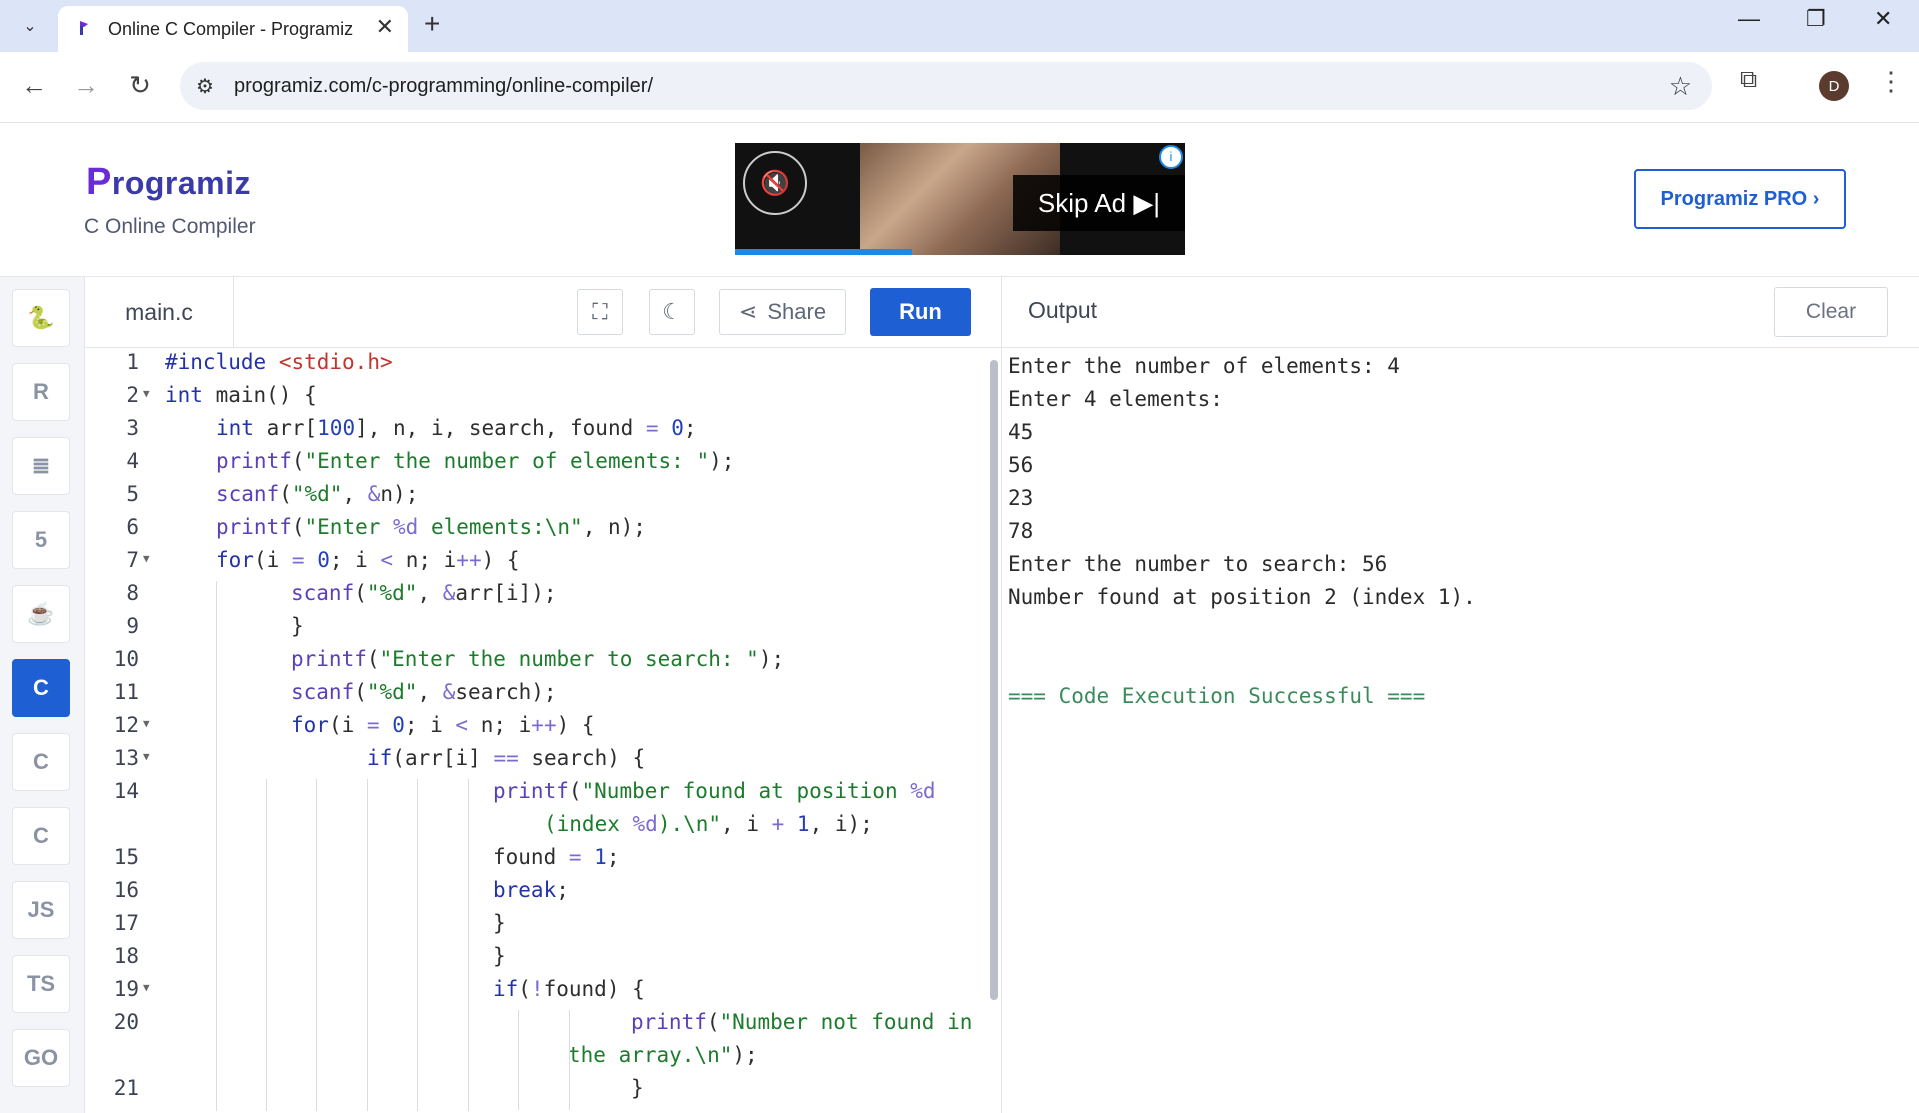 The height and width of the screenshot is (1113, 1919). What do you see at coordinates (41, 836) in the screenshot?
I see `csharp-icon: C` at bounding box center [41, 836].